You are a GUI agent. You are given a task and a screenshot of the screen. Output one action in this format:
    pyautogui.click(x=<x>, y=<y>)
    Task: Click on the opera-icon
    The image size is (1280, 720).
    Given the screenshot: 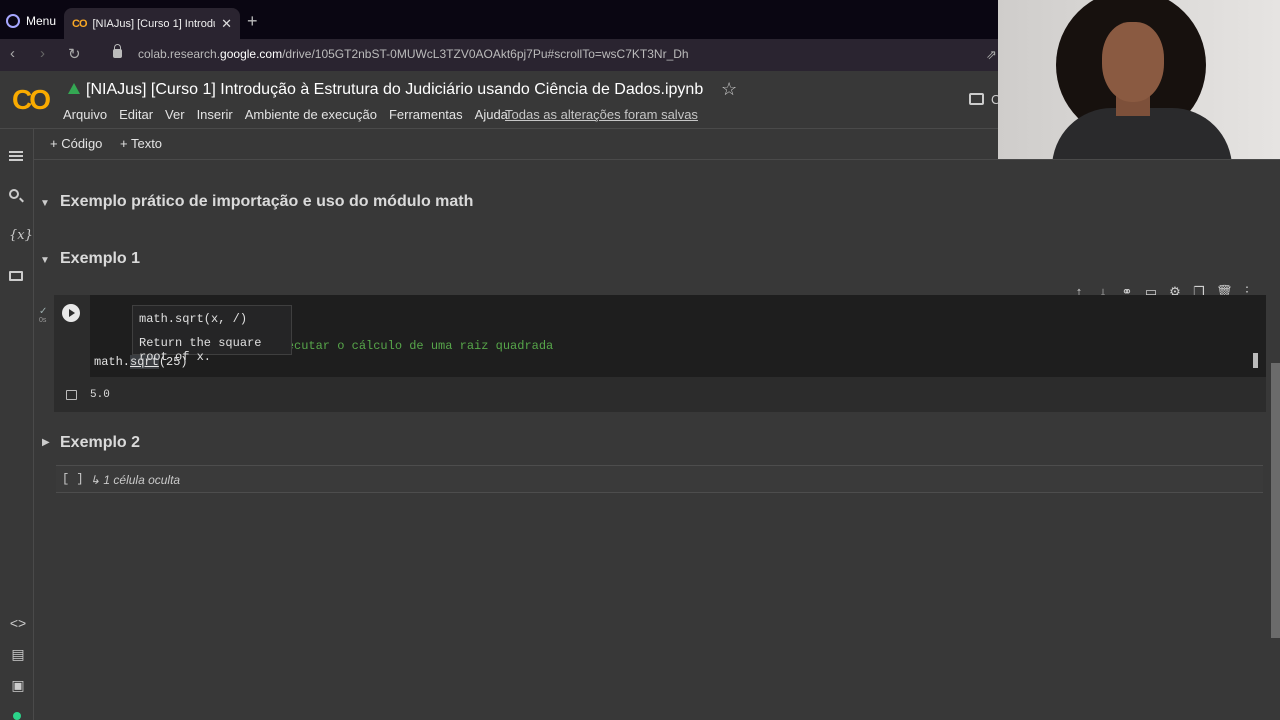 What is the action you would take?
    pyautogui.click(x=13, y=21)
    